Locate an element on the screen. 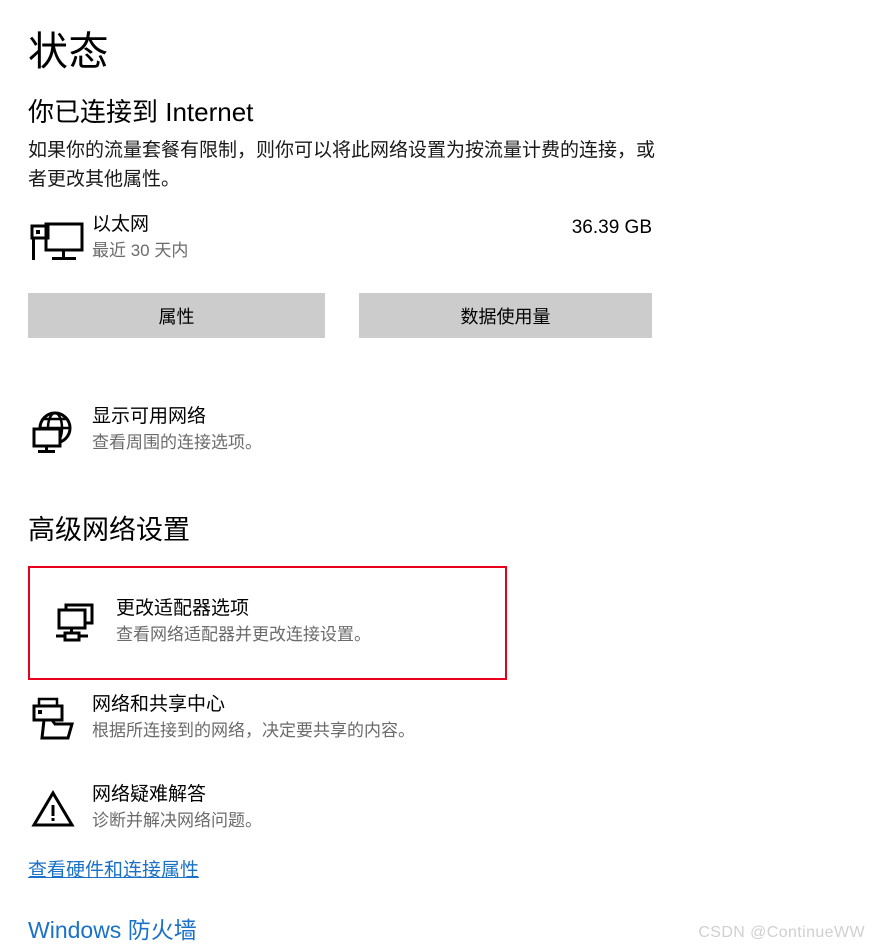  change-adapter-options-subtitle: 查看网络适配器并更改连接设置。 is located at coordinates (243, 634).